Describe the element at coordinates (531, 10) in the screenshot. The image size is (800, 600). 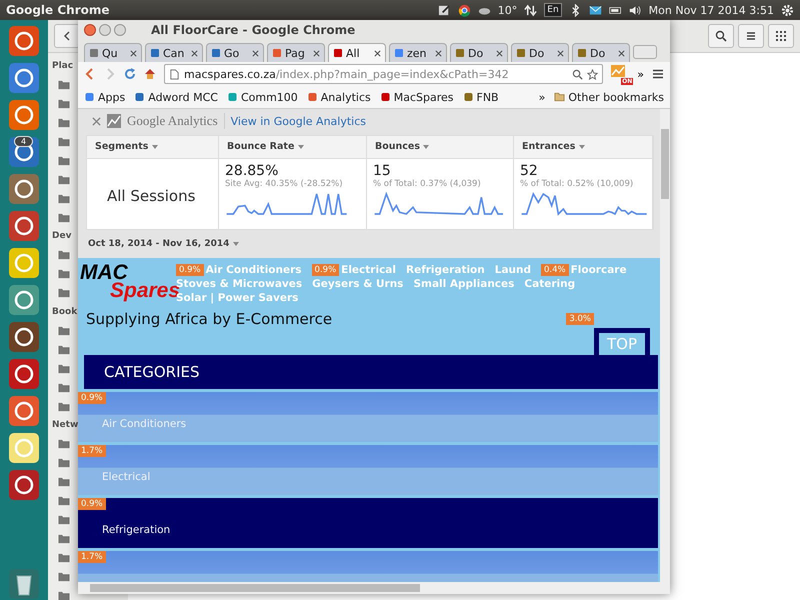
I see `transfer-arrows-icon` at that location.